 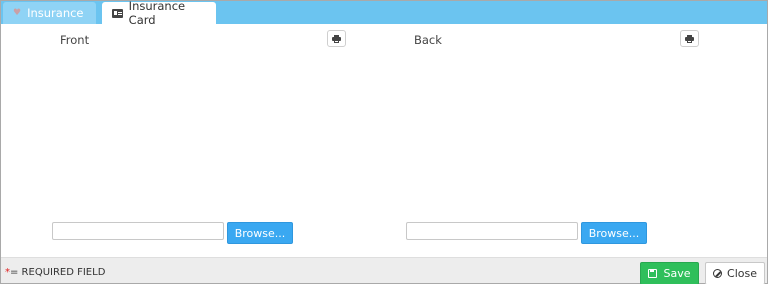 What do you see at coordinates (718, 273) in the screenshot?
I see `ban-icon` at bounding box center [718, 273].